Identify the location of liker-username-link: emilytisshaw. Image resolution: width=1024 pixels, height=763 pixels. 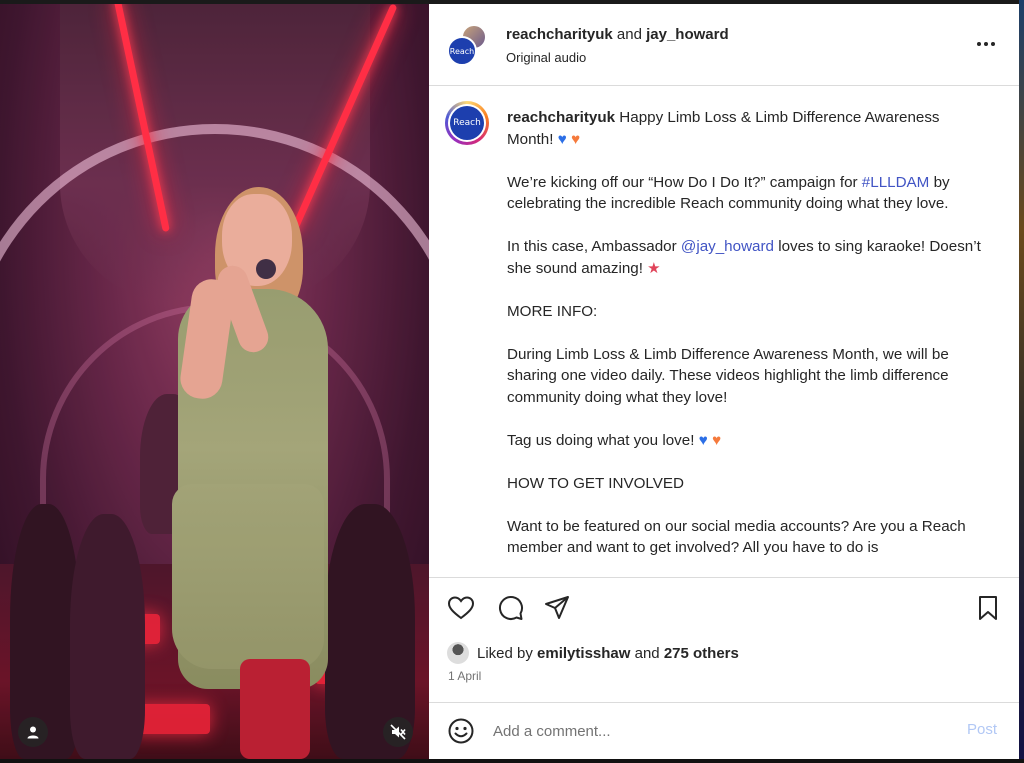
(583, 653).